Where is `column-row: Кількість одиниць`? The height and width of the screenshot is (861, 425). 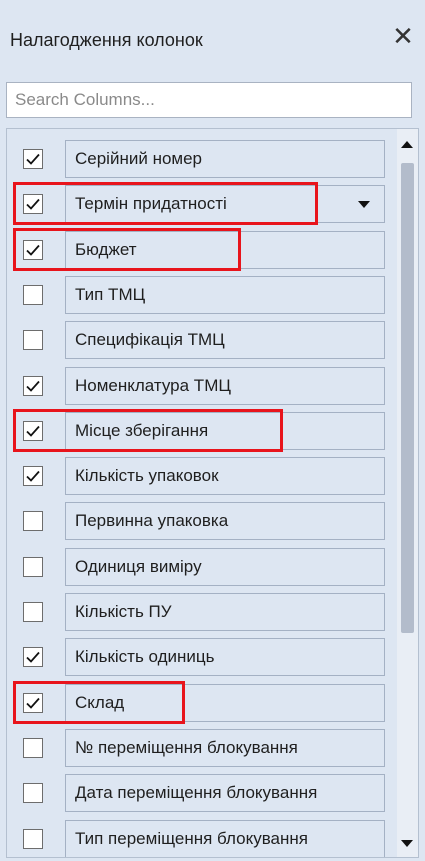 column-row: Кількість одиниць is located at coordinates (202, 658).